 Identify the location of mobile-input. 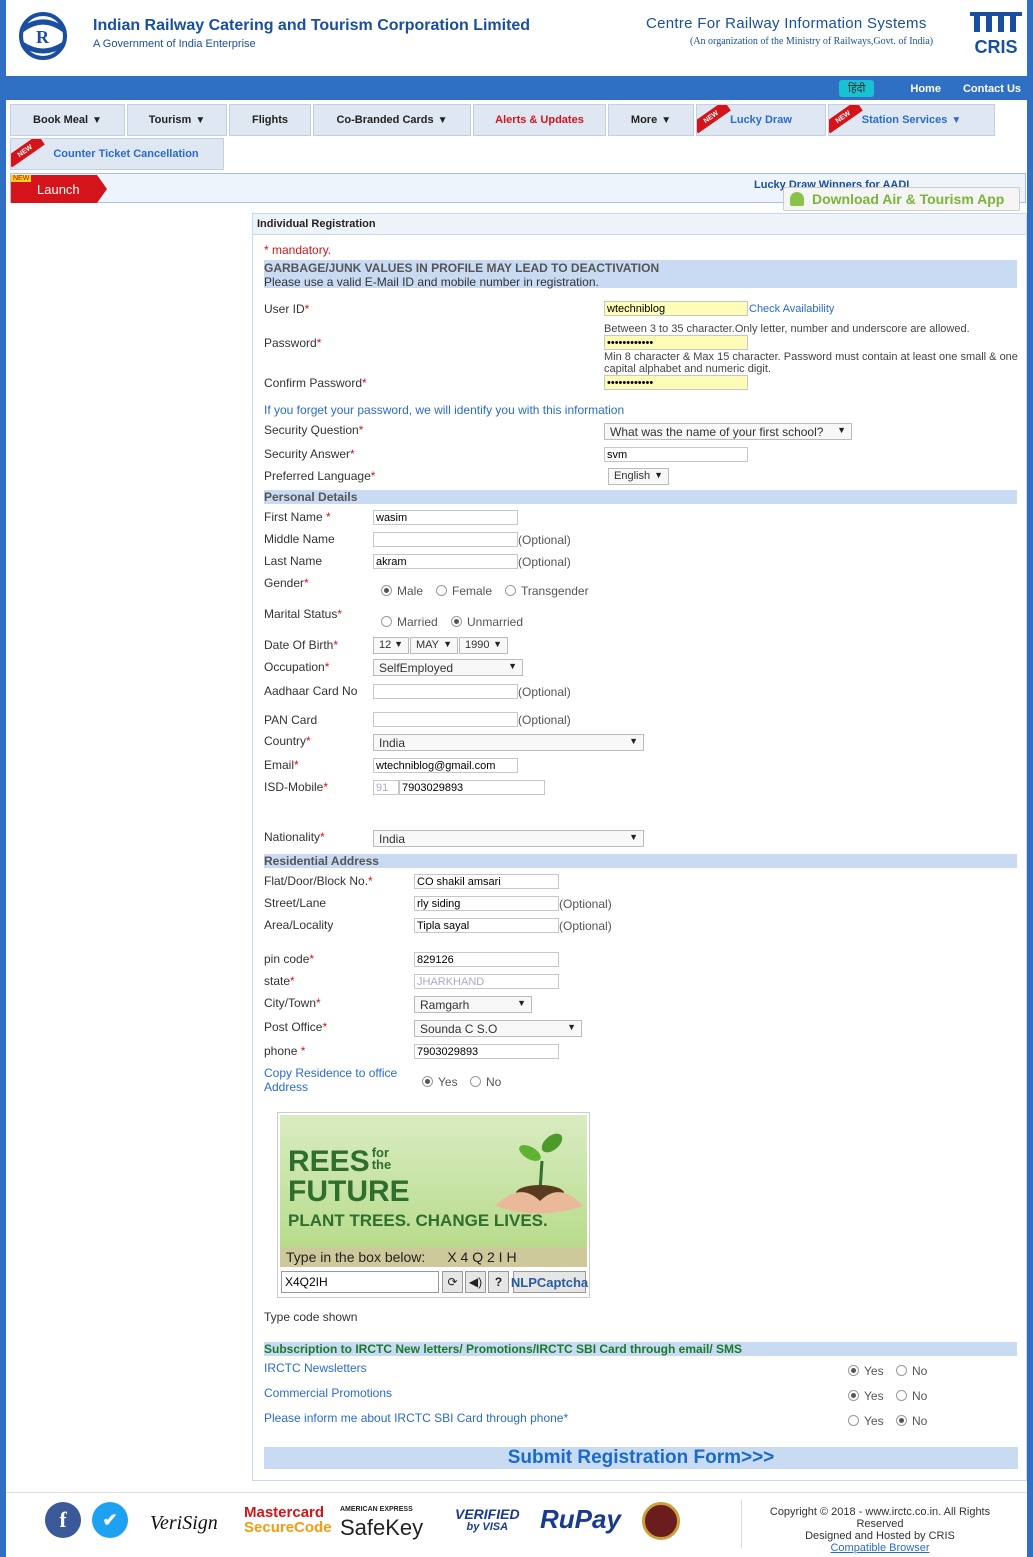
(472, 787).